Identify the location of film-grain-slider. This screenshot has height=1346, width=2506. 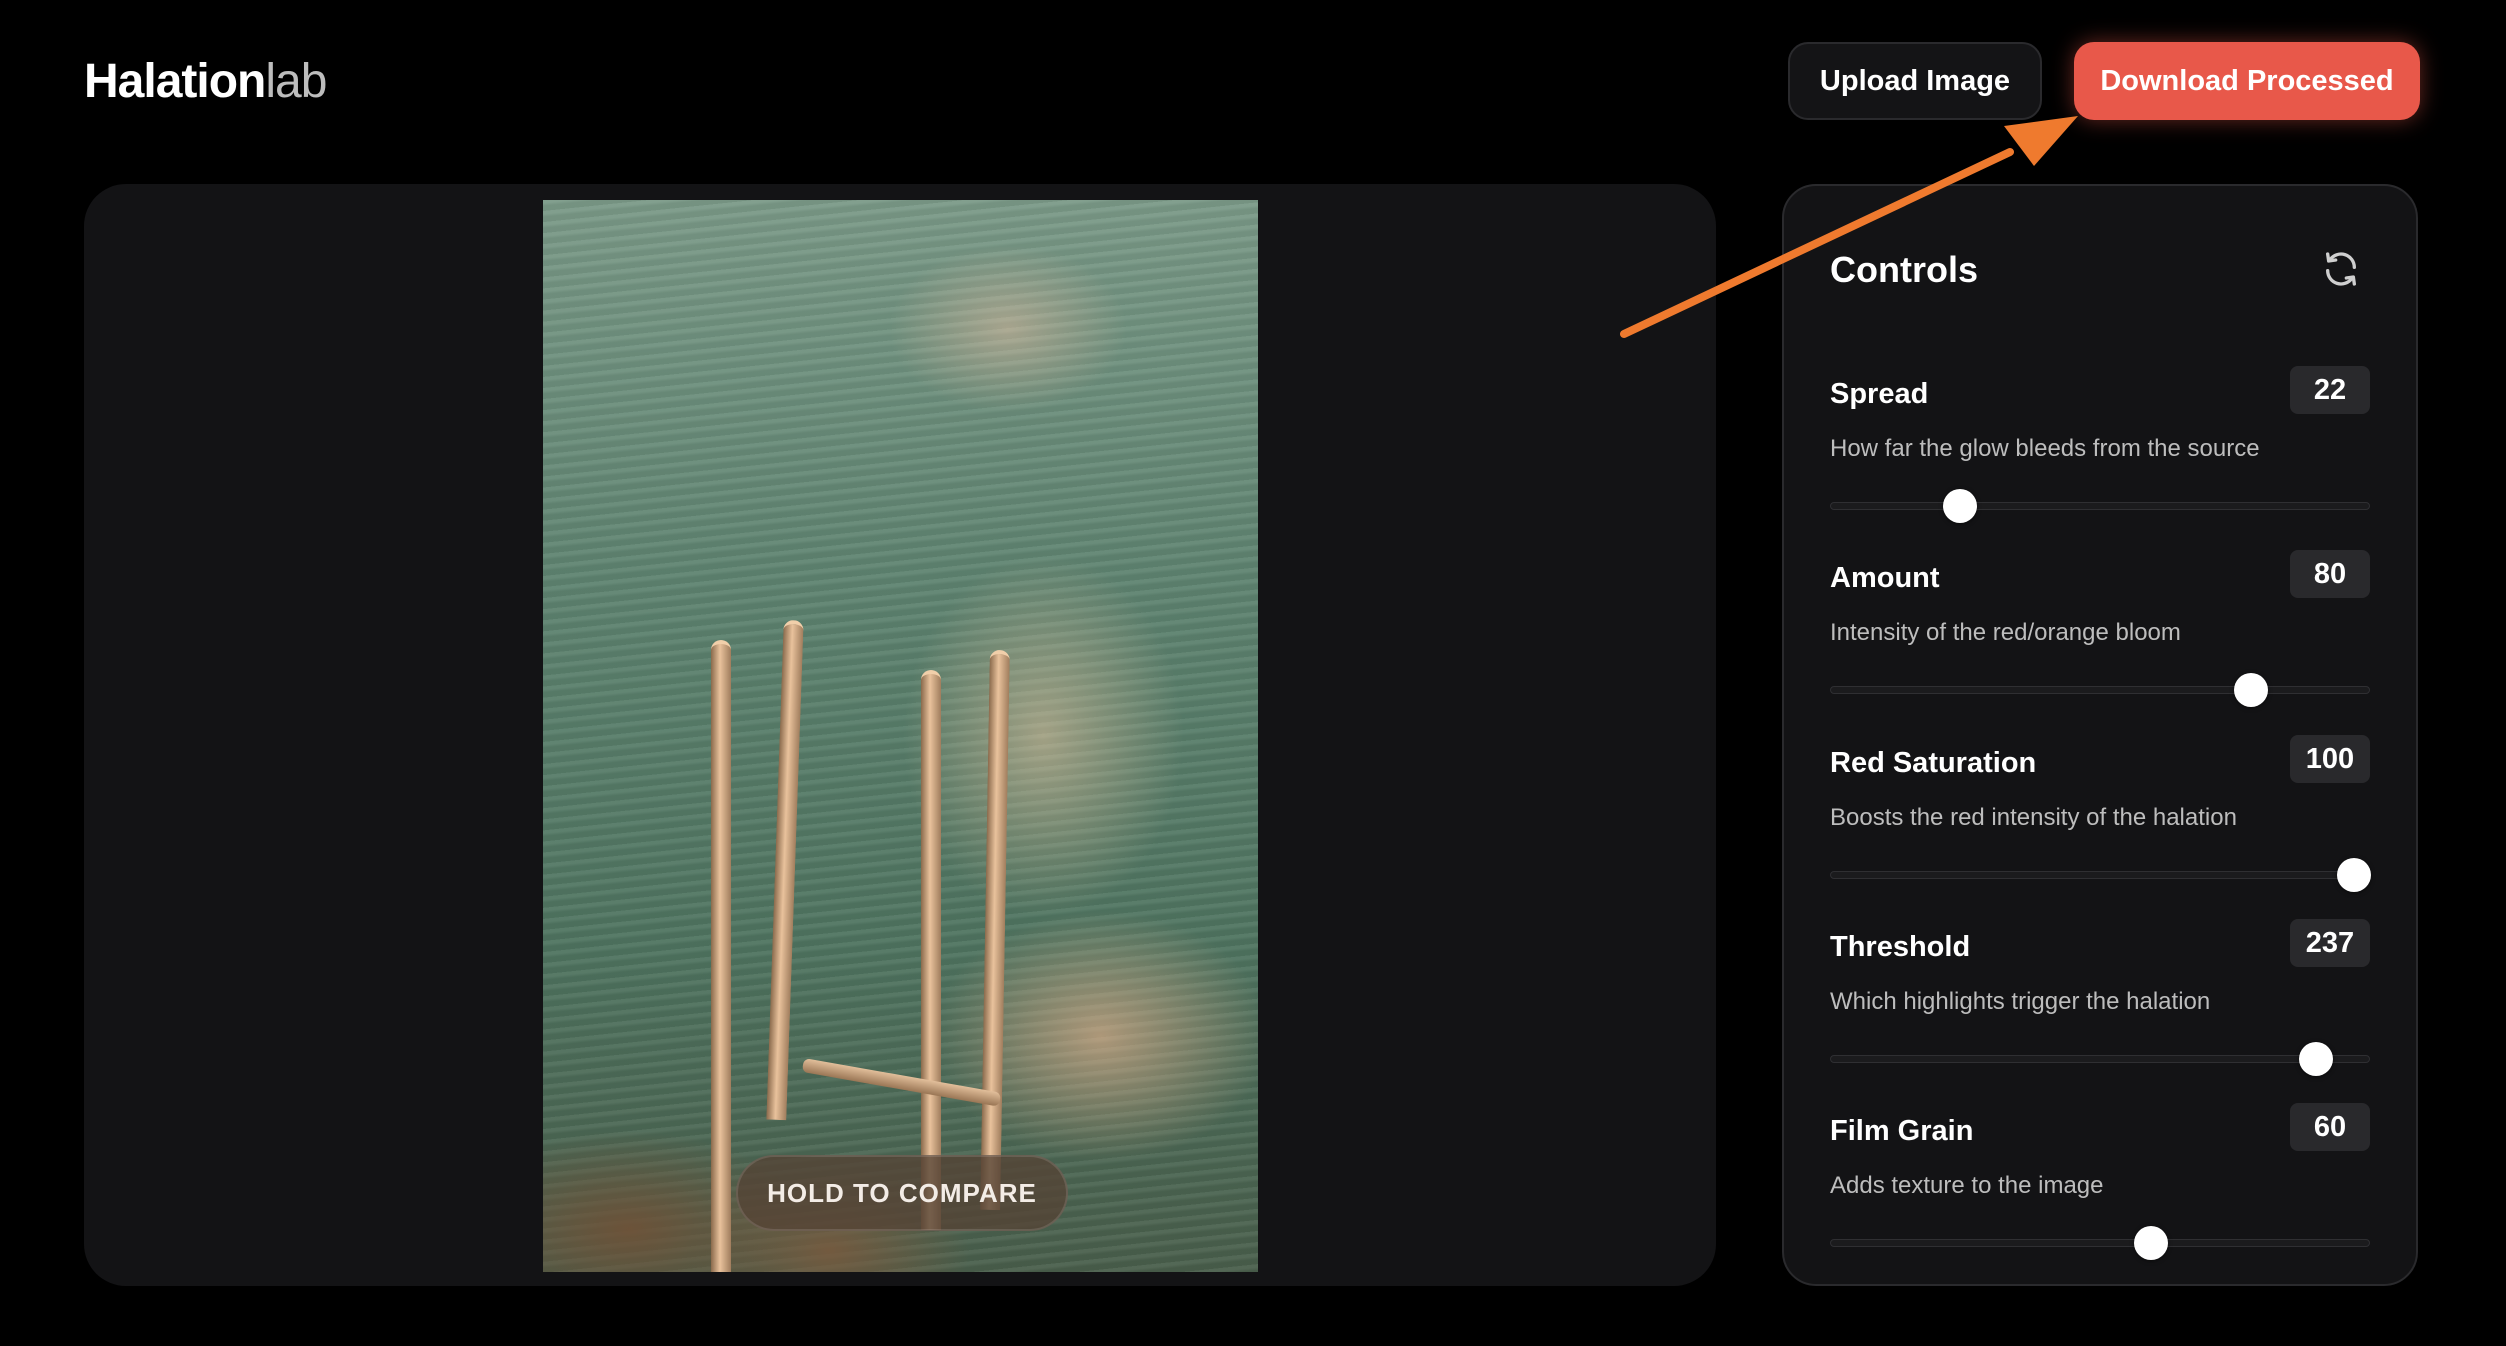
(2100, 1243).